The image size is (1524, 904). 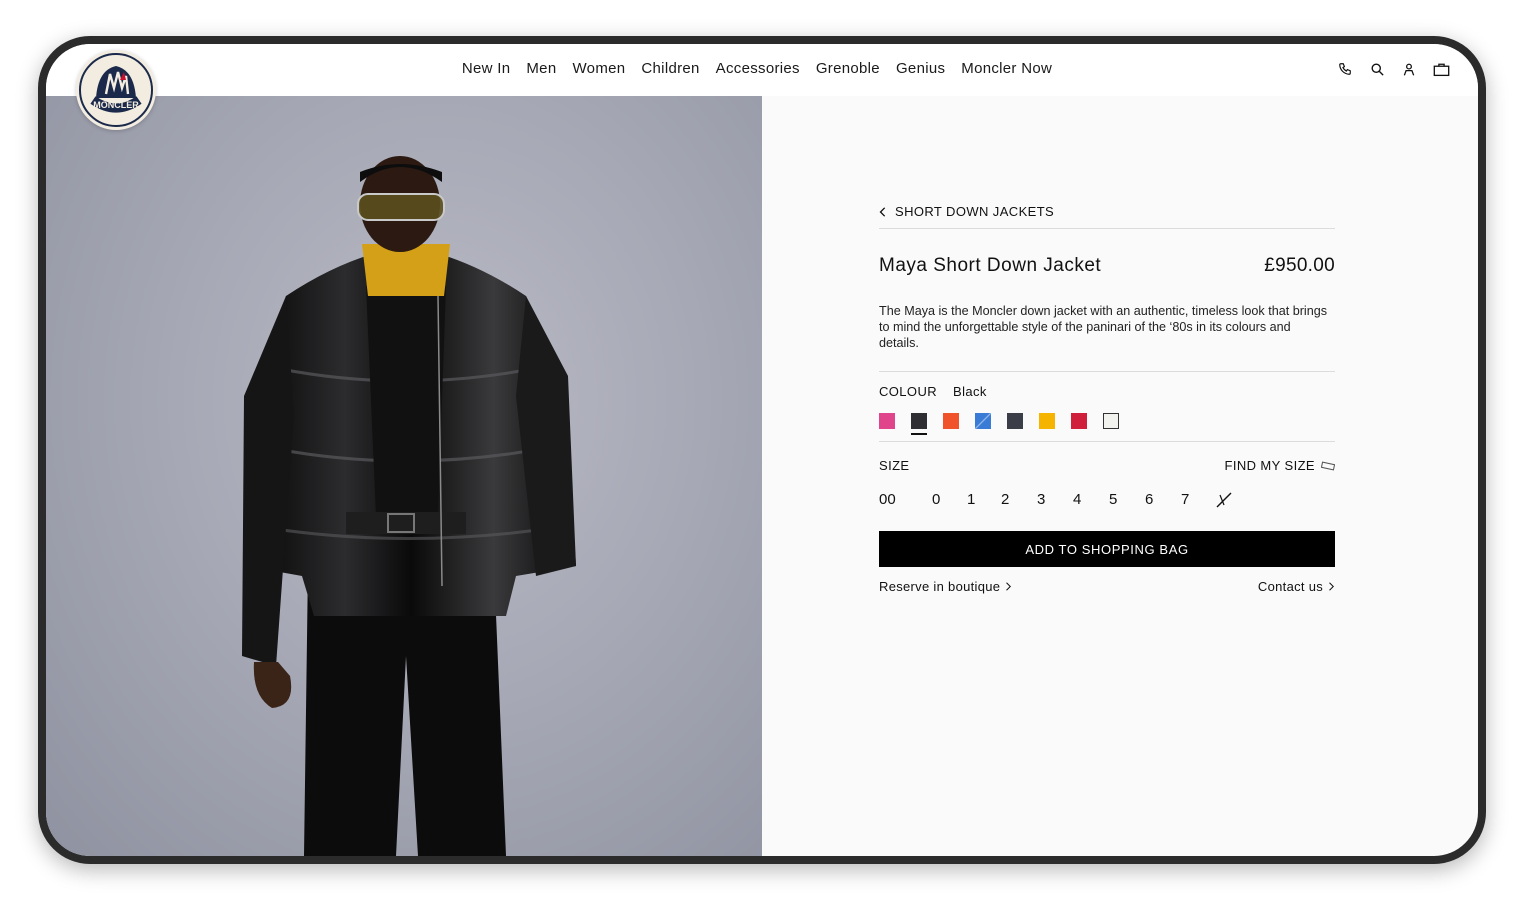 I want to click on colour-swatch-blue, so click(x=983, y=421).